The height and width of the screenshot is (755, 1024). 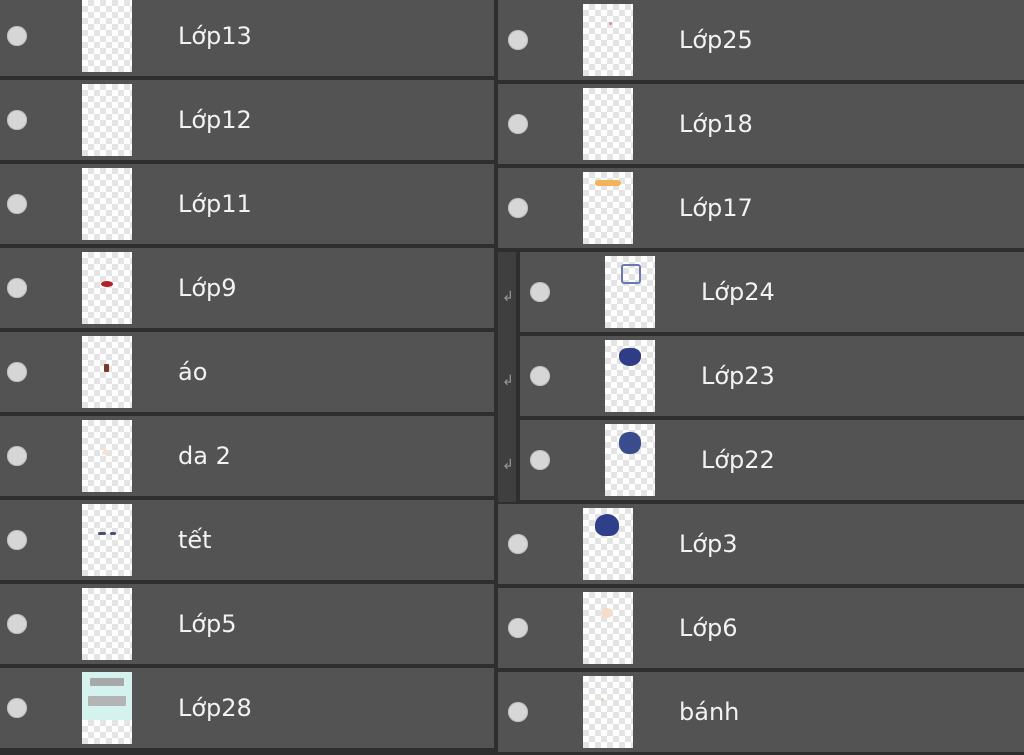 I want to click on layer-name: Lớp3, so click(x=708, y=544).